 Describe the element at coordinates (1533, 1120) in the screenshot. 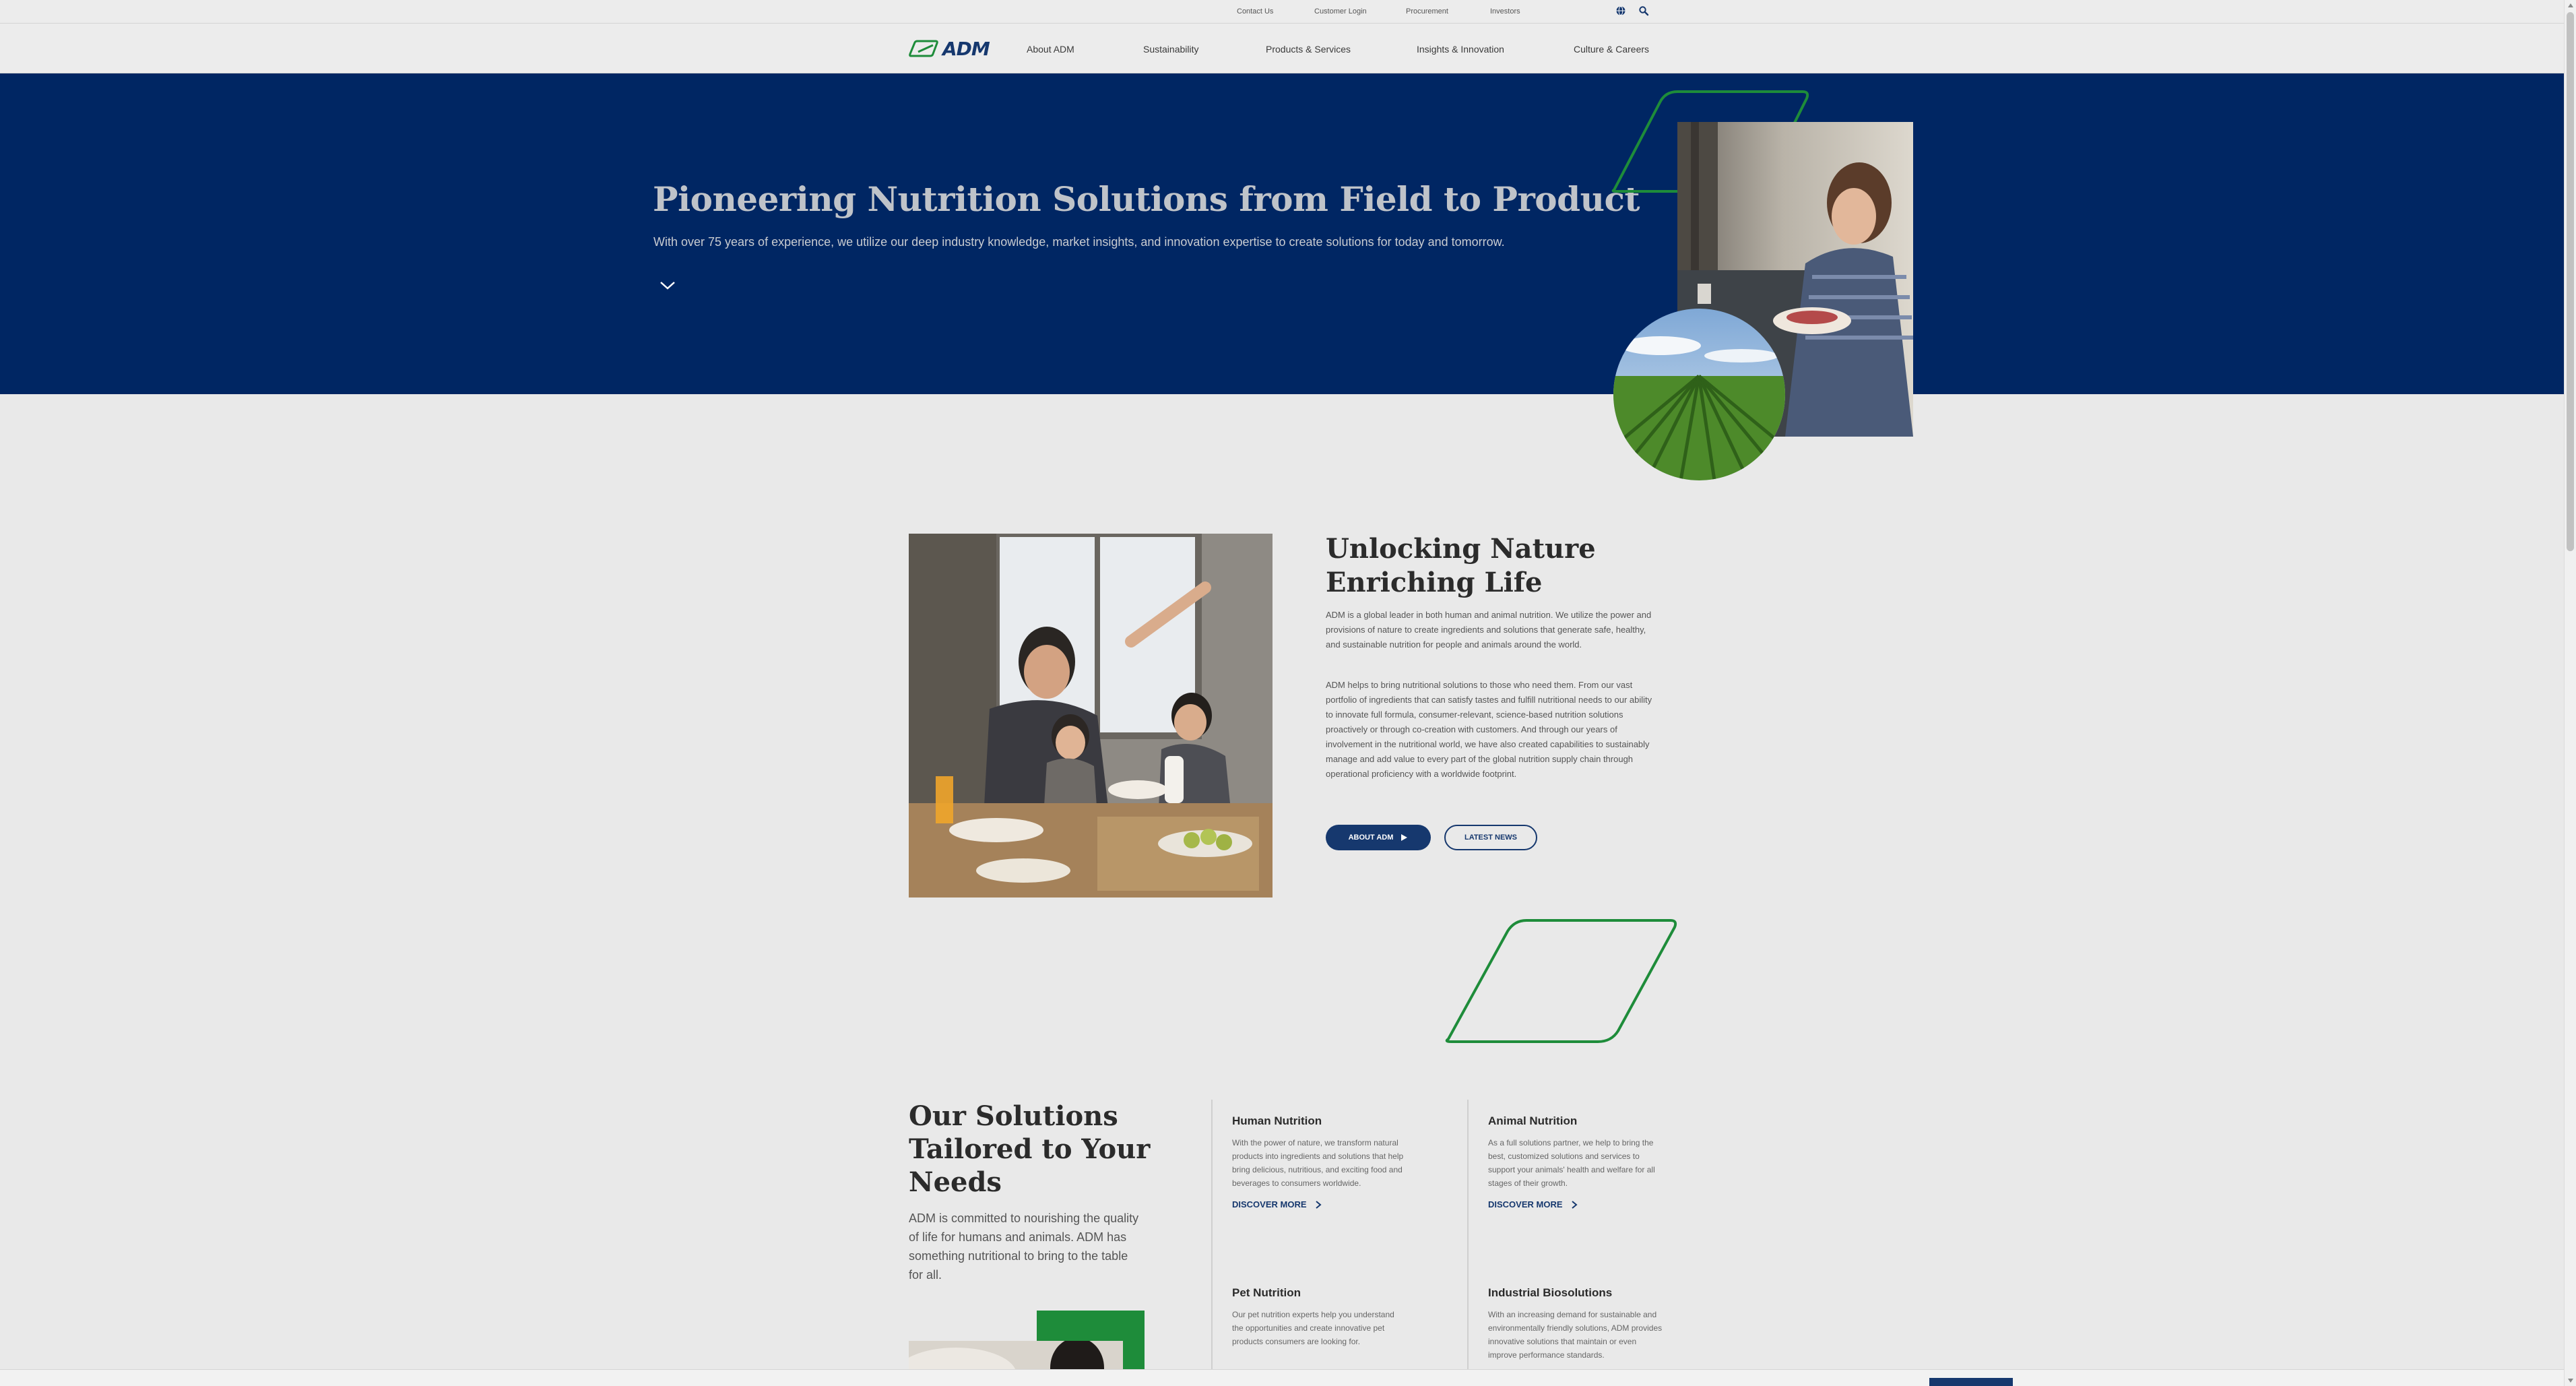

I see `card-title: Animal Nutrition` at that location.